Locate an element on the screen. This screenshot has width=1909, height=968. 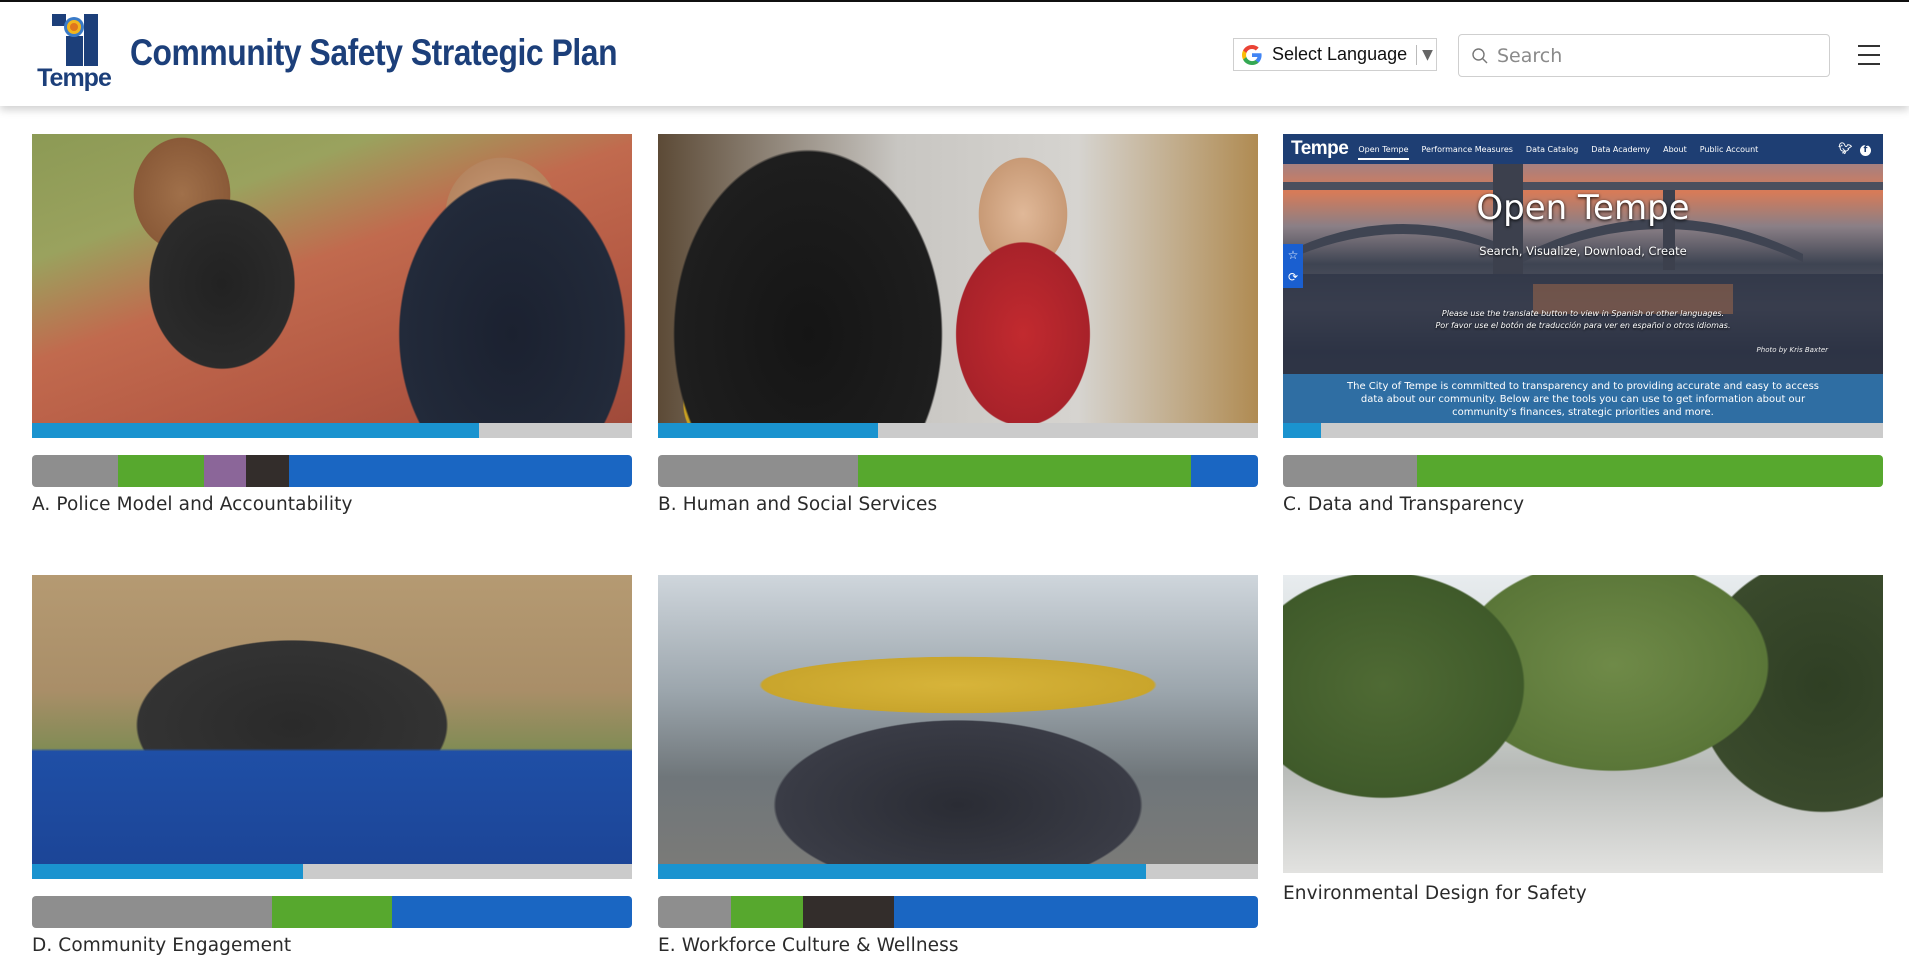
social-icons: 🐦︎ f is located at coordinates (1854, 149).